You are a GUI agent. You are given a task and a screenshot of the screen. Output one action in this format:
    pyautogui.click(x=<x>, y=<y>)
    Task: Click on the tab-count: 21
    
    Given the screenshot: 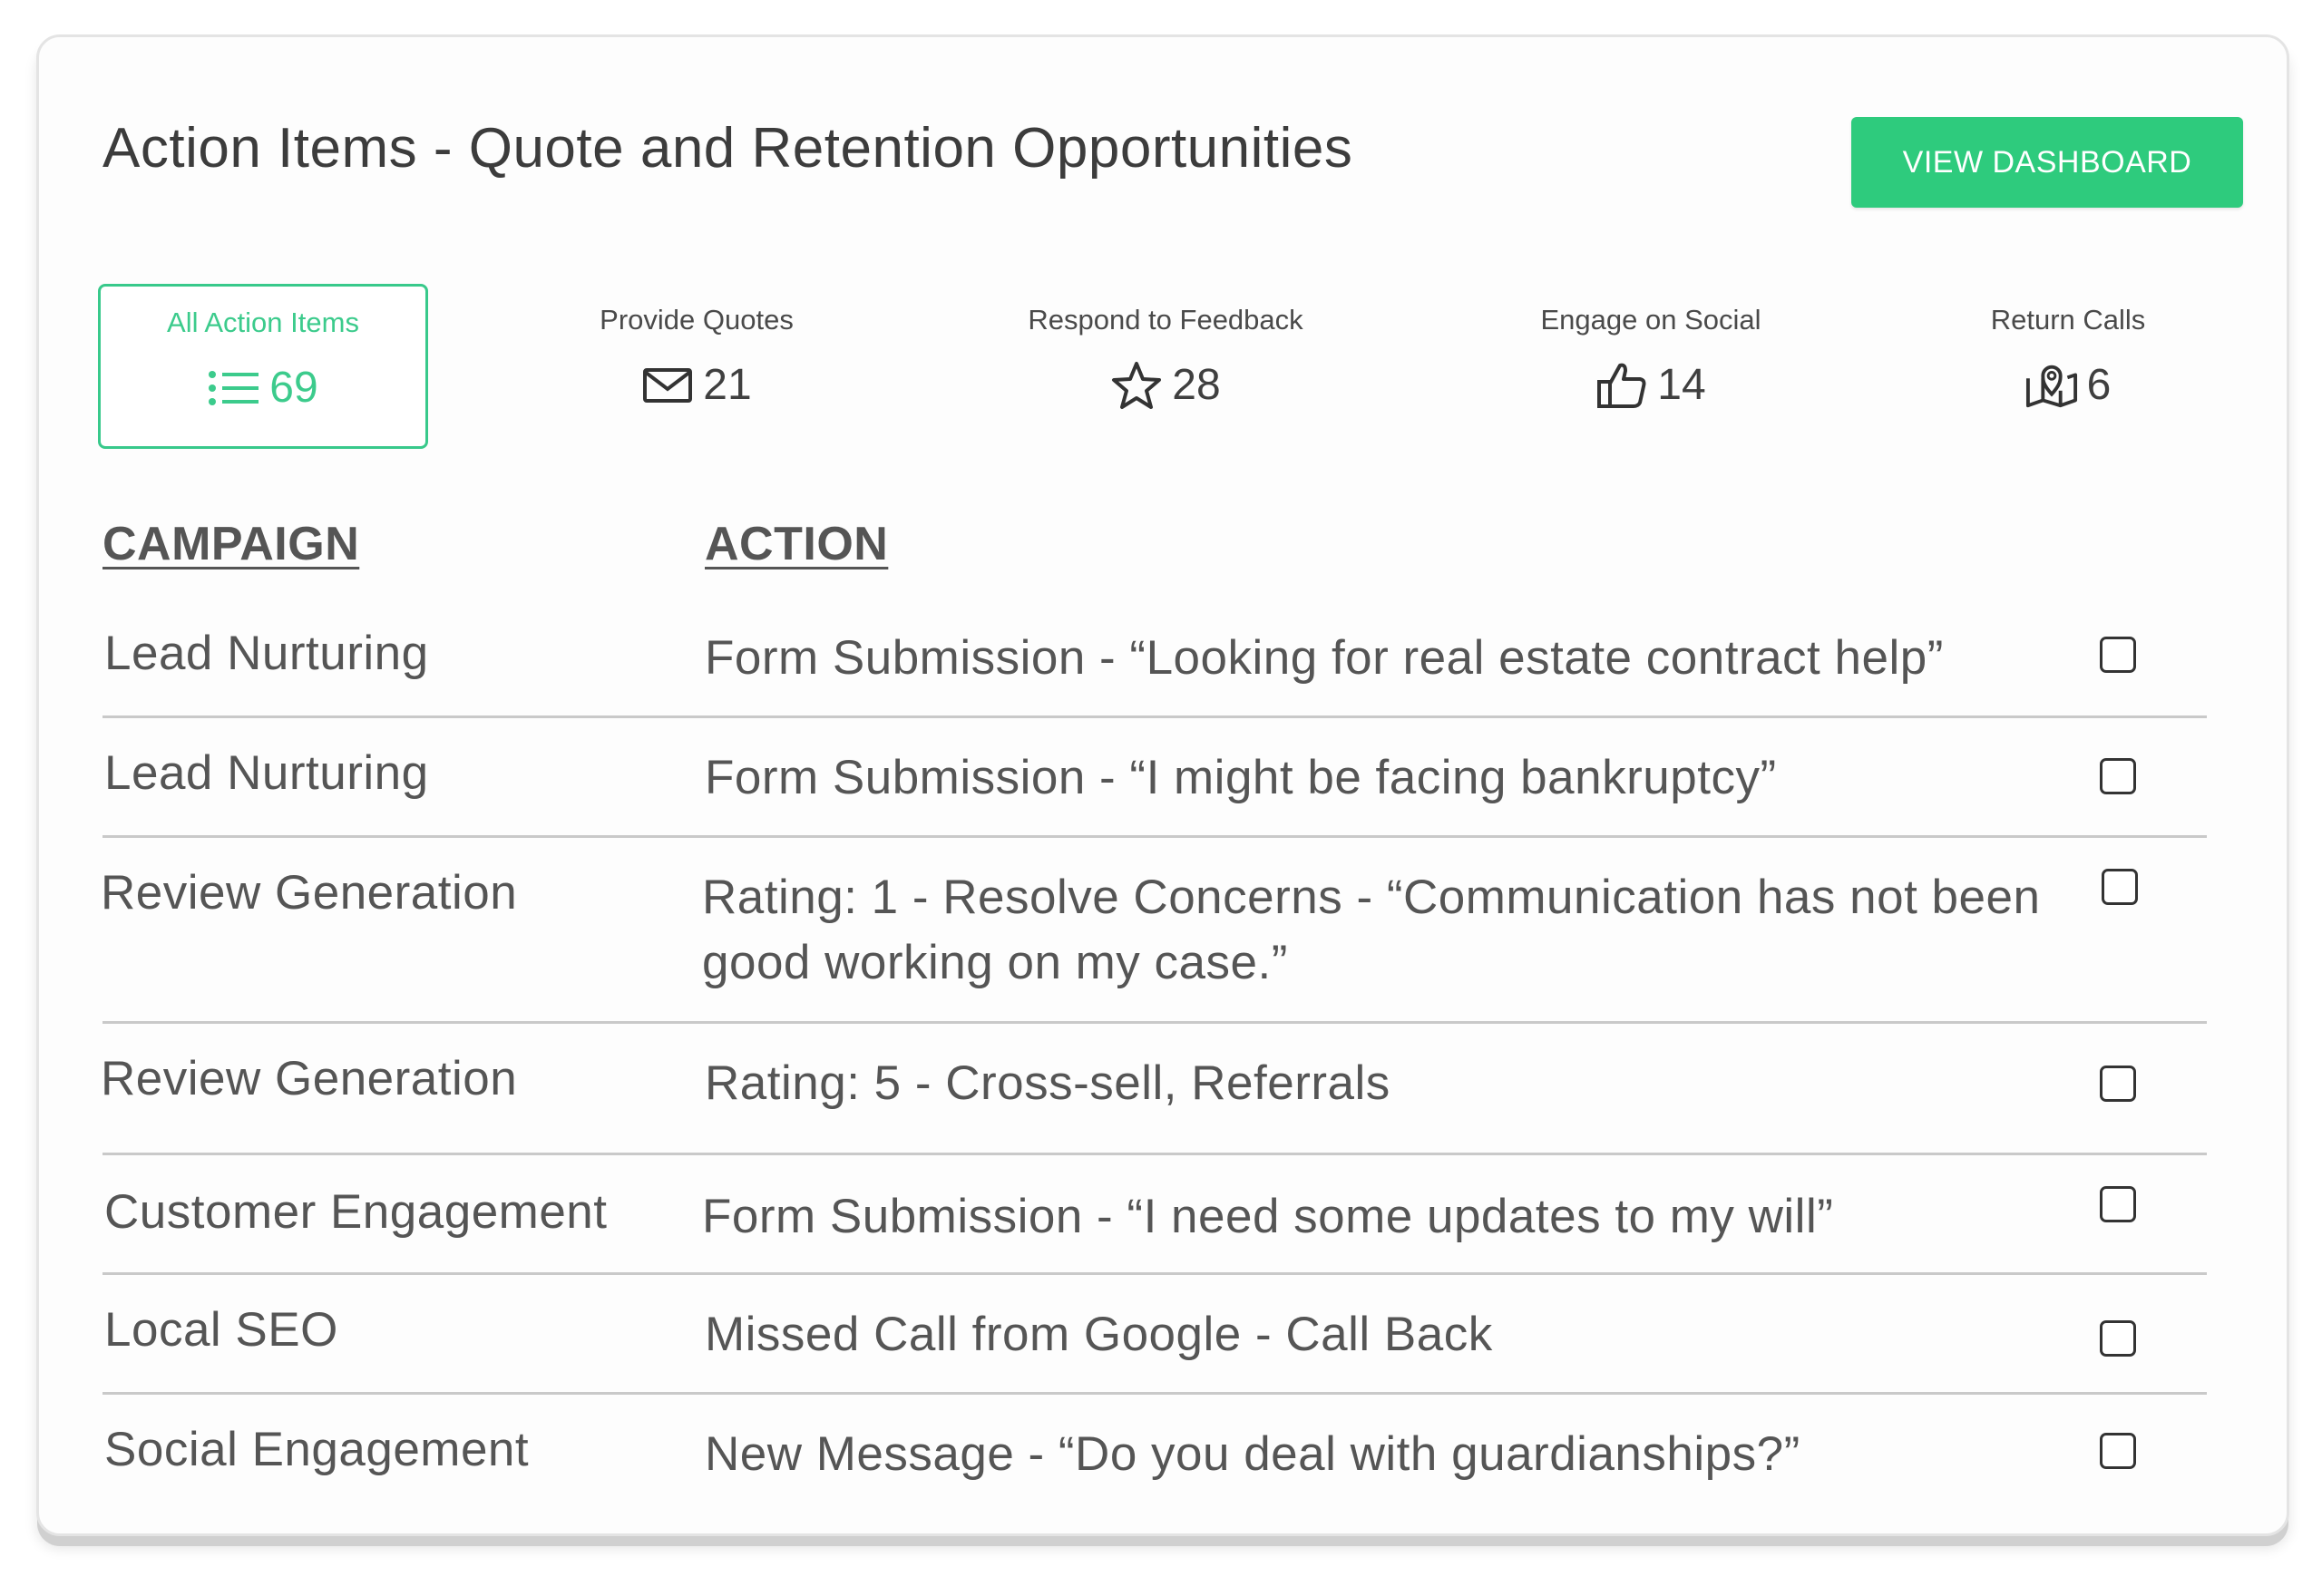 What is the action you would take?
    pyautogui.click(x=727, y=385)
    